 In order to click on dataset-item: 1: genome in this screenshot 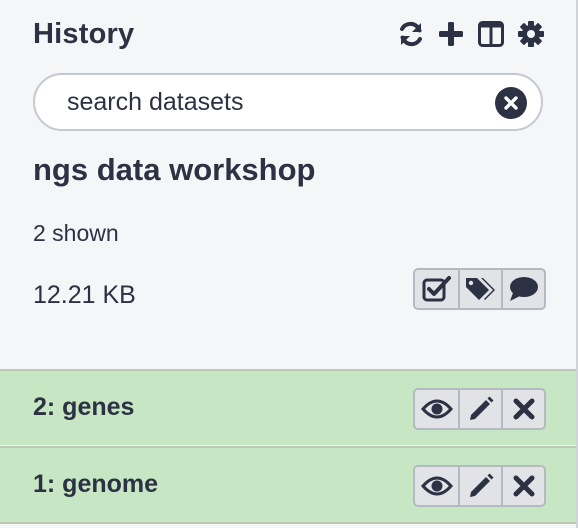, I will do `click(288, 485)`.